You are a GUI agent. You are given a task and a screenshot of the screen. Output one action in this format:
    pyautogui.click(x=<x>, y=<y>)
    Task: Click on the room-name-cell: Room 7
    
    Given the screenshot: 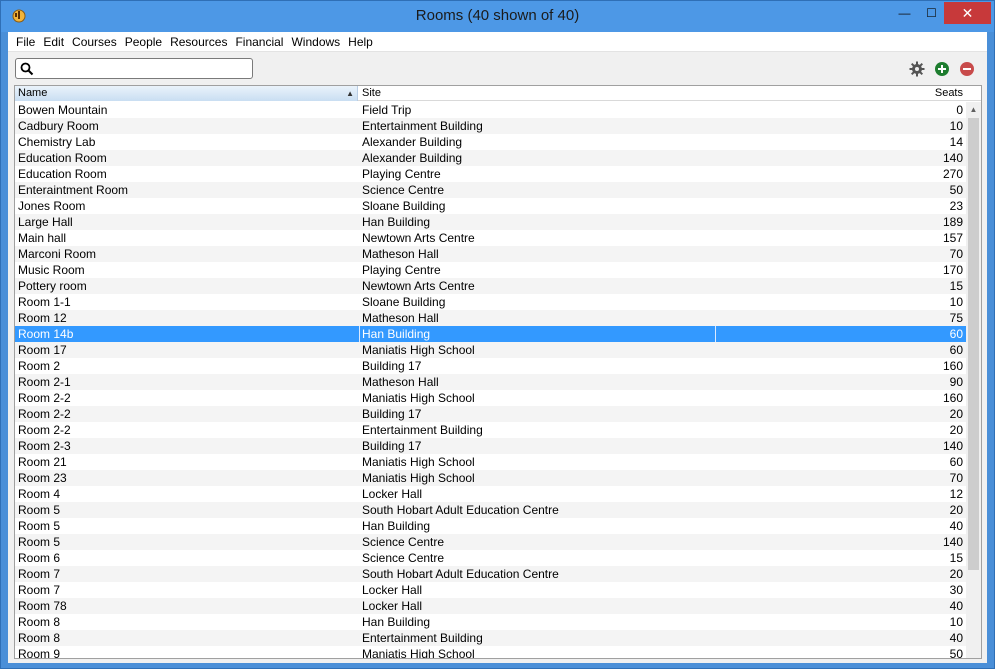 What is the action you would take?
    pyautogui.click(x=39, y=590)
    